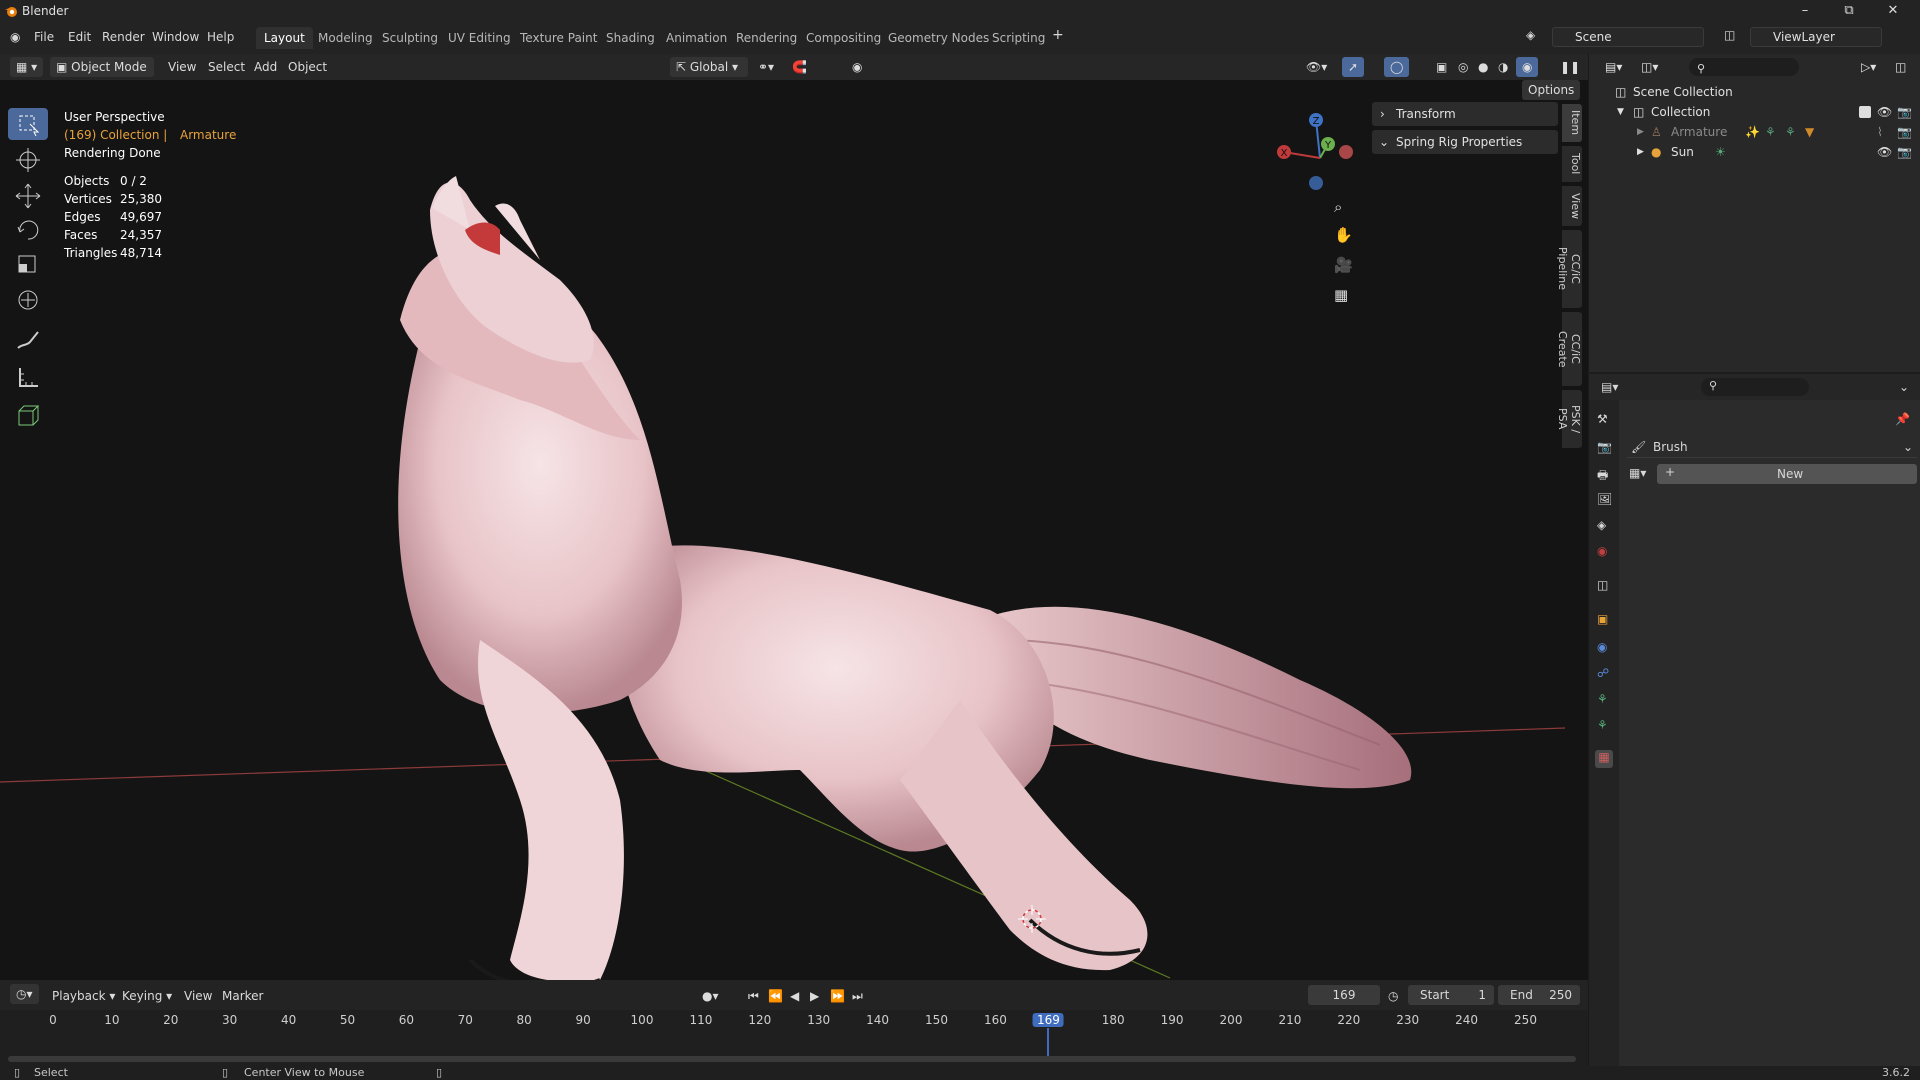  What do you see at coordinates (1603, 673) in the screenshot?
I see `constraint-props-icon: ☍` at bounding box center [1603, 673].